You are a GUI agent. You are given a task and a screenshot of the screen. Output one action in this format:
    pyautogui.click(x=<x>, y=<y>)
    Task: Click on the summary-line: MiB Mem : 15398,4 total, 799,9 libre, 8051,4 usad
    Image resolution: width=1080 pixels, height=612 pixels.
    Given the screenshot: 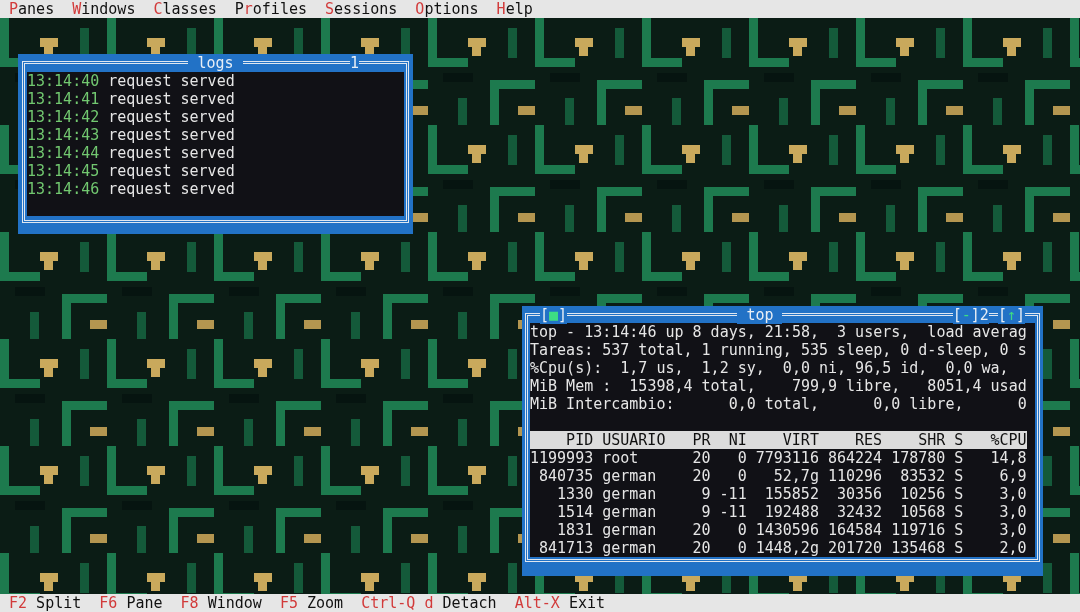 What is the action you would take?
    pyautogui.click(x=779, y=386)
    